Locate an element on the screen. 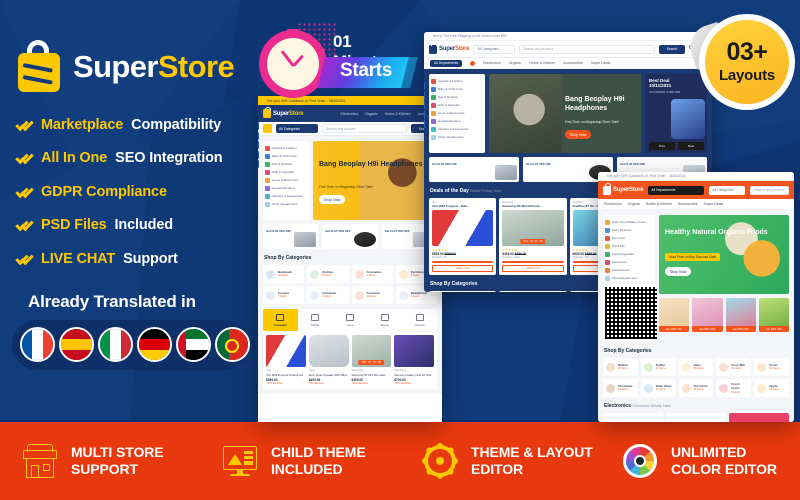  tab-mobile: Mobile is located at coordinates (315, 320).